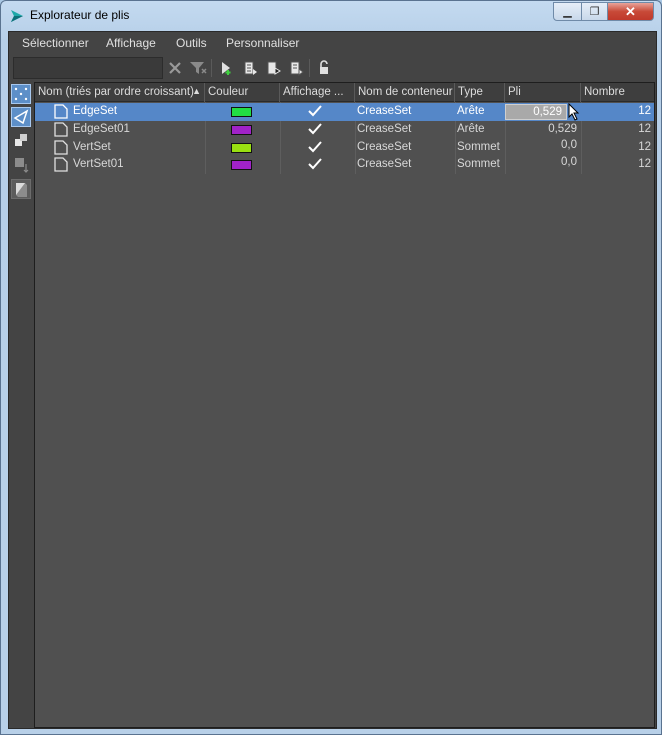 Image resolution: width=662 pixels, height=735 pixels. I want to click on edge-mode-button, so click(21, 117).